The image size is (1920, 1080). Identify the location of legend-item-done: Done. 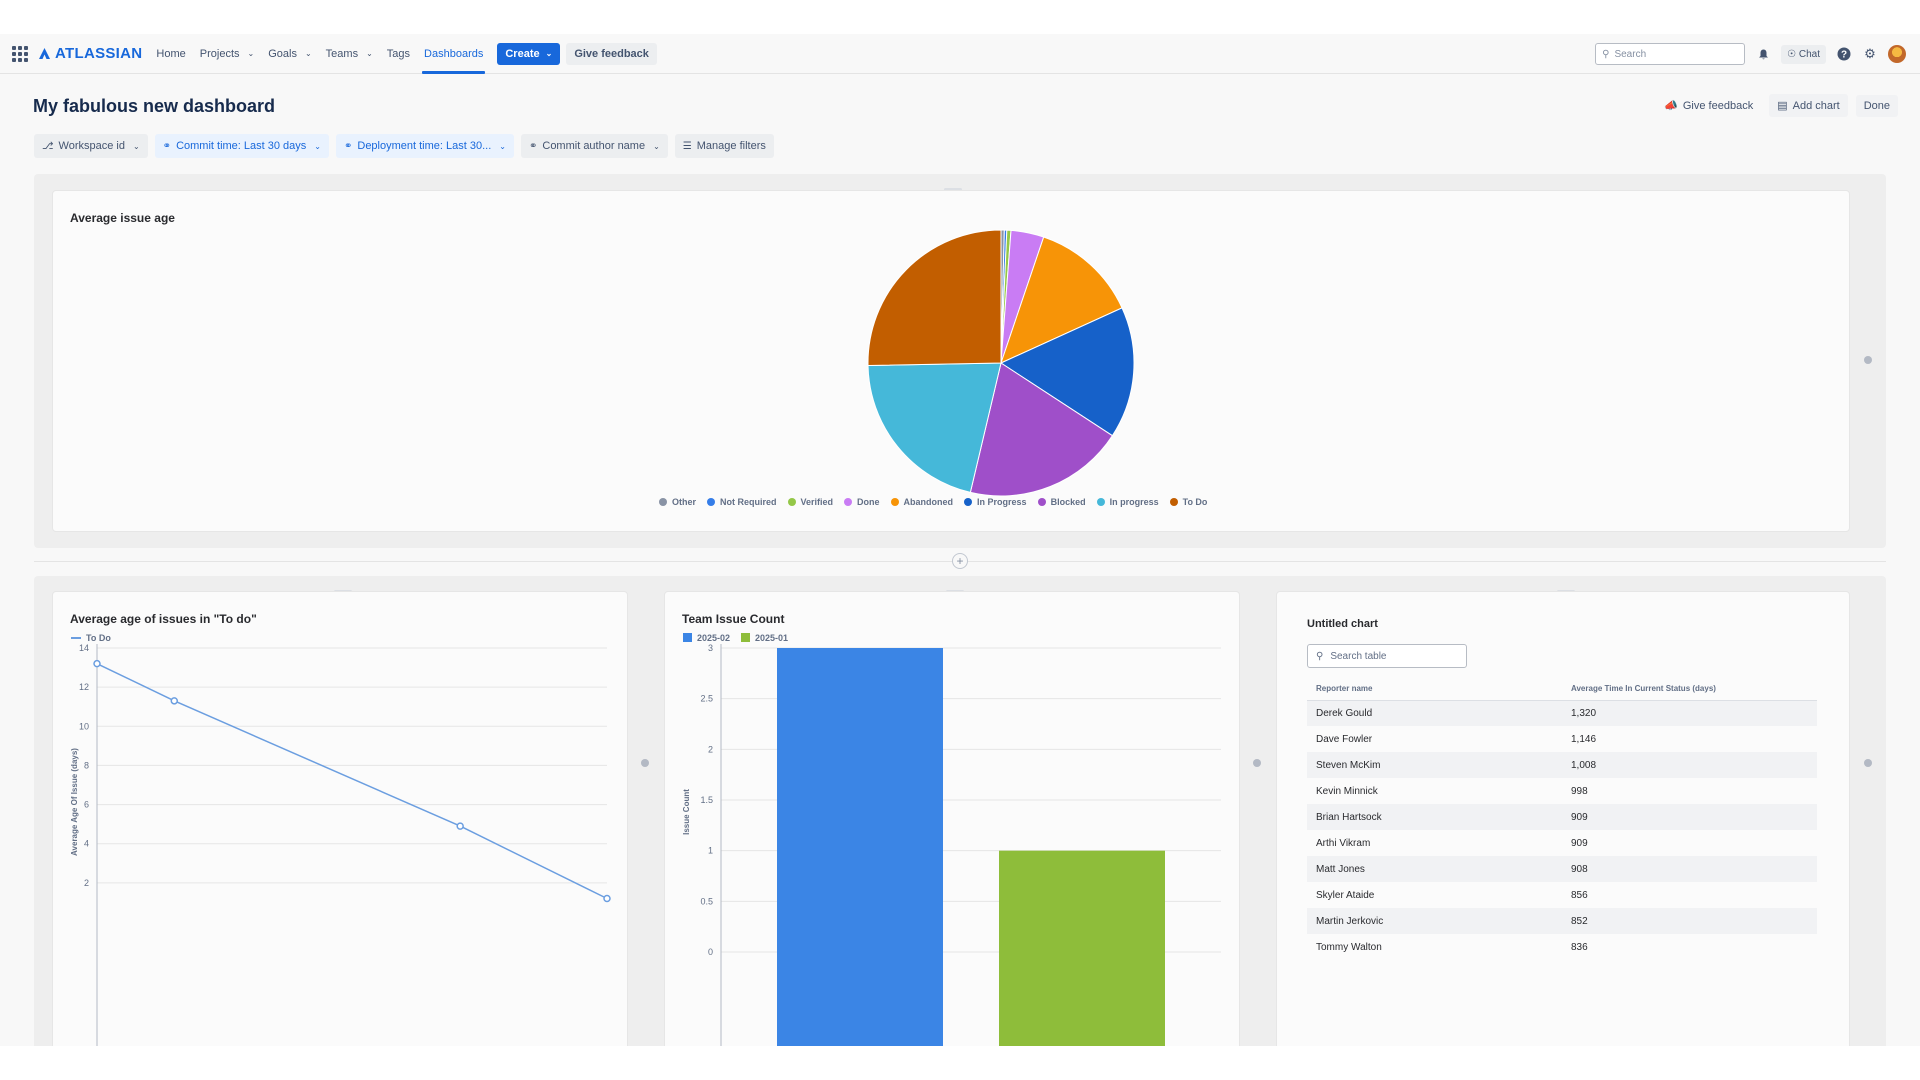
(862, 502).